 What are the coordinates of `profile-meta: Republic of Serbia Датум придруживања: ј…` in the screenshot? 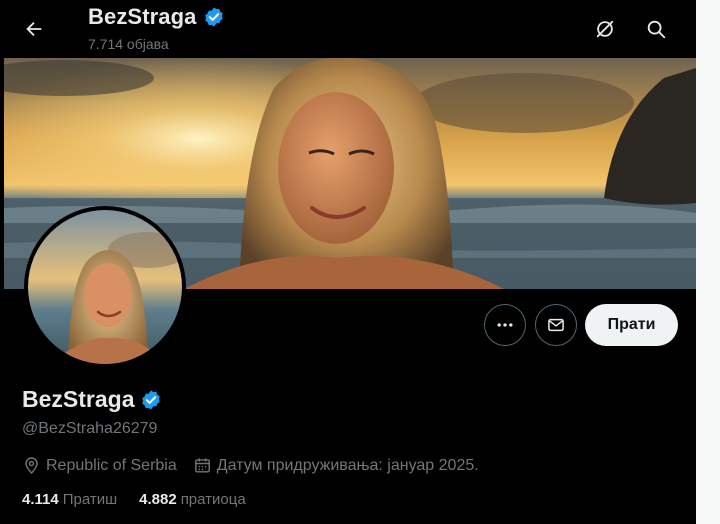 It's located at (258, 465).